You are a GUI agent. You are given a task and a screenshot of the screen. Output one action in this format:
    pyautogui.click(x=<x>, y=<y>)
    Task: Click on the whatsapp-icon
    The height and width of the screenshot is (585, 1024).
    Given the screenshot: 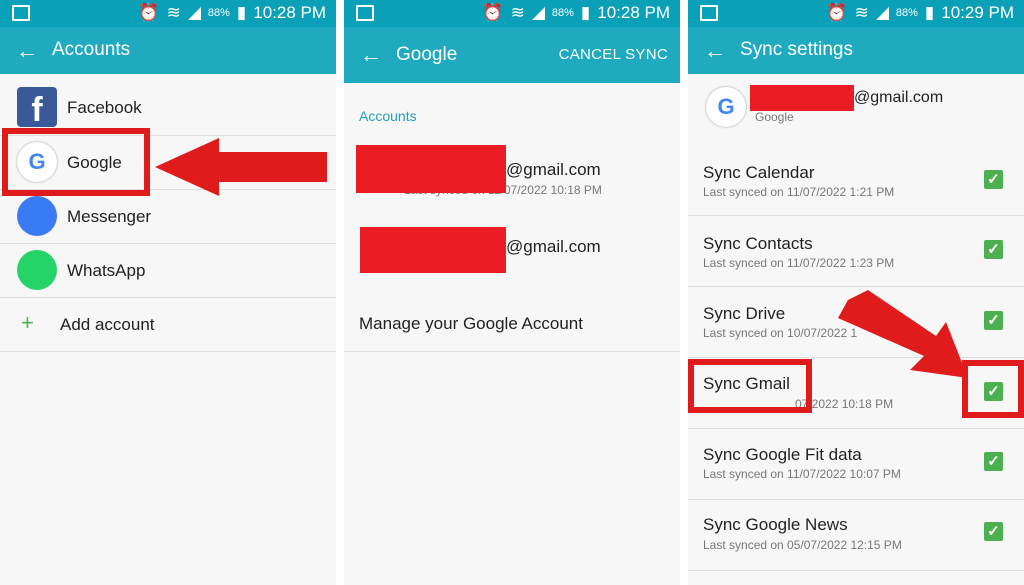 What is the action you would take?
    pyautogui.click(x=37, y=270)
    